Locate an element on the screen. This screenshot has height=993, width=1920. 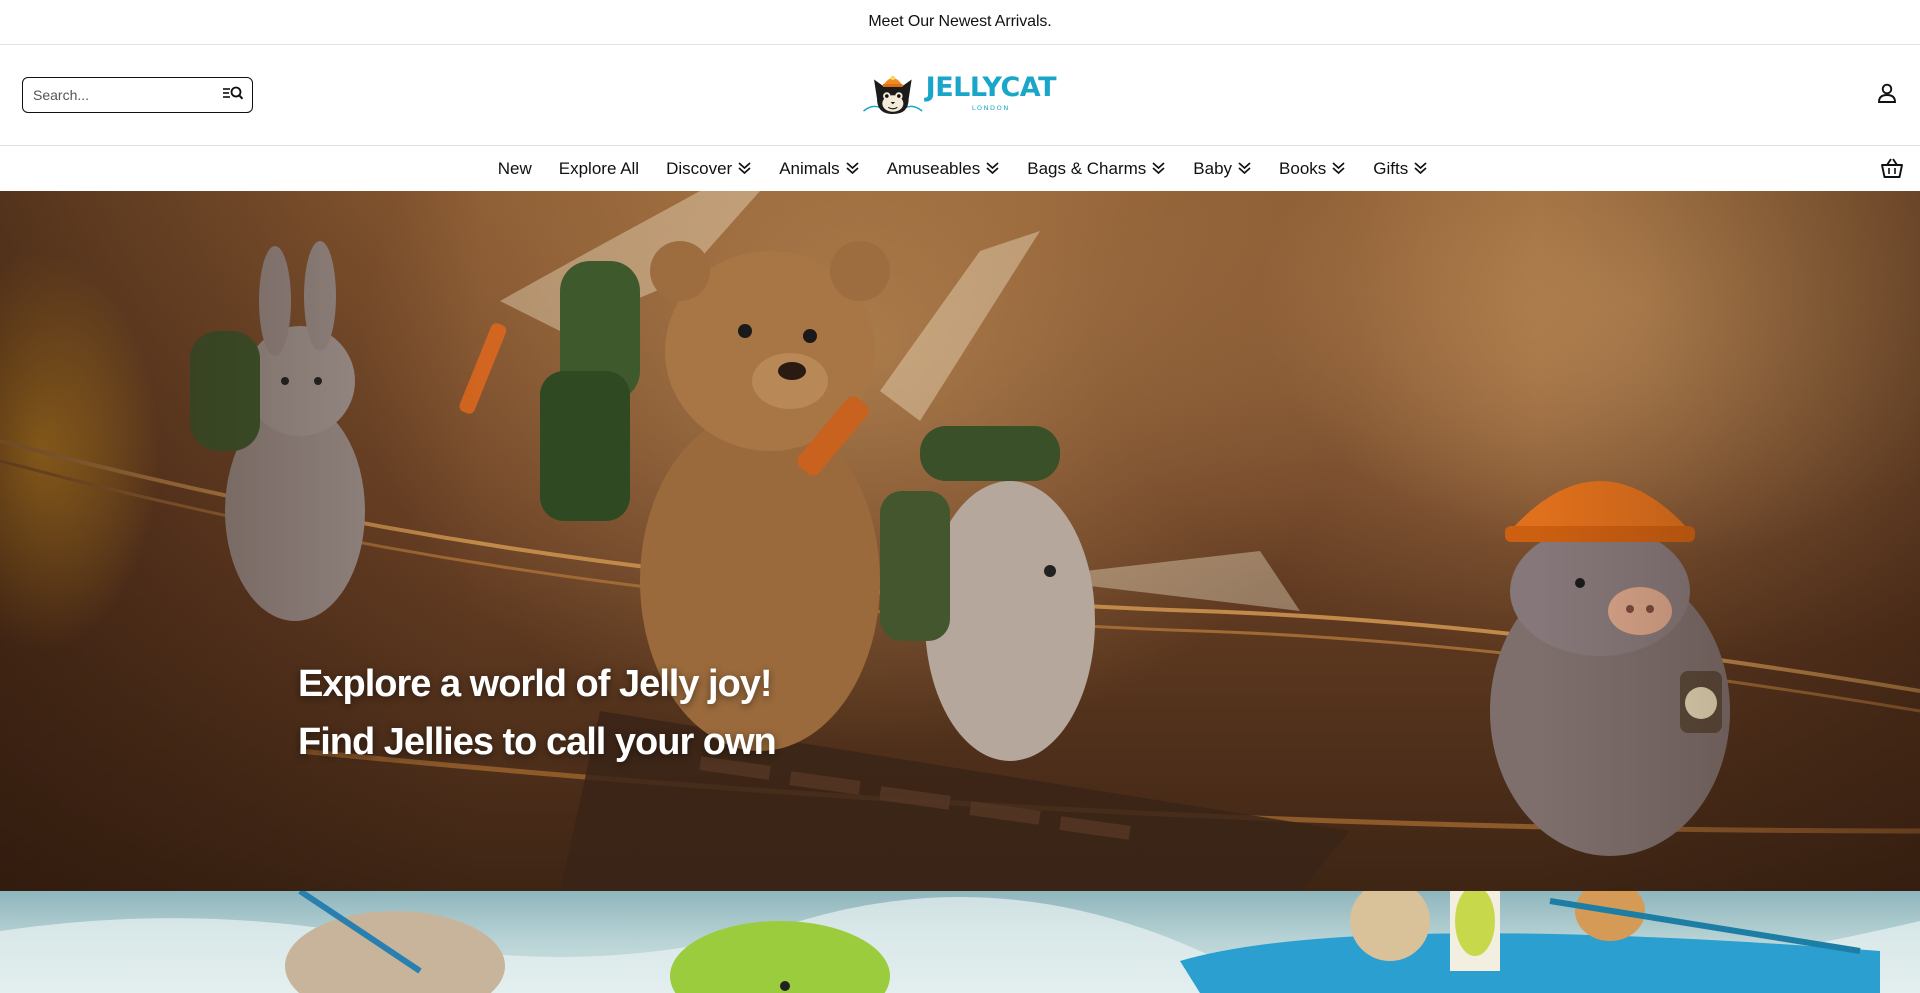
nav-item-label: Explore All is located at coordinates (599, 168).